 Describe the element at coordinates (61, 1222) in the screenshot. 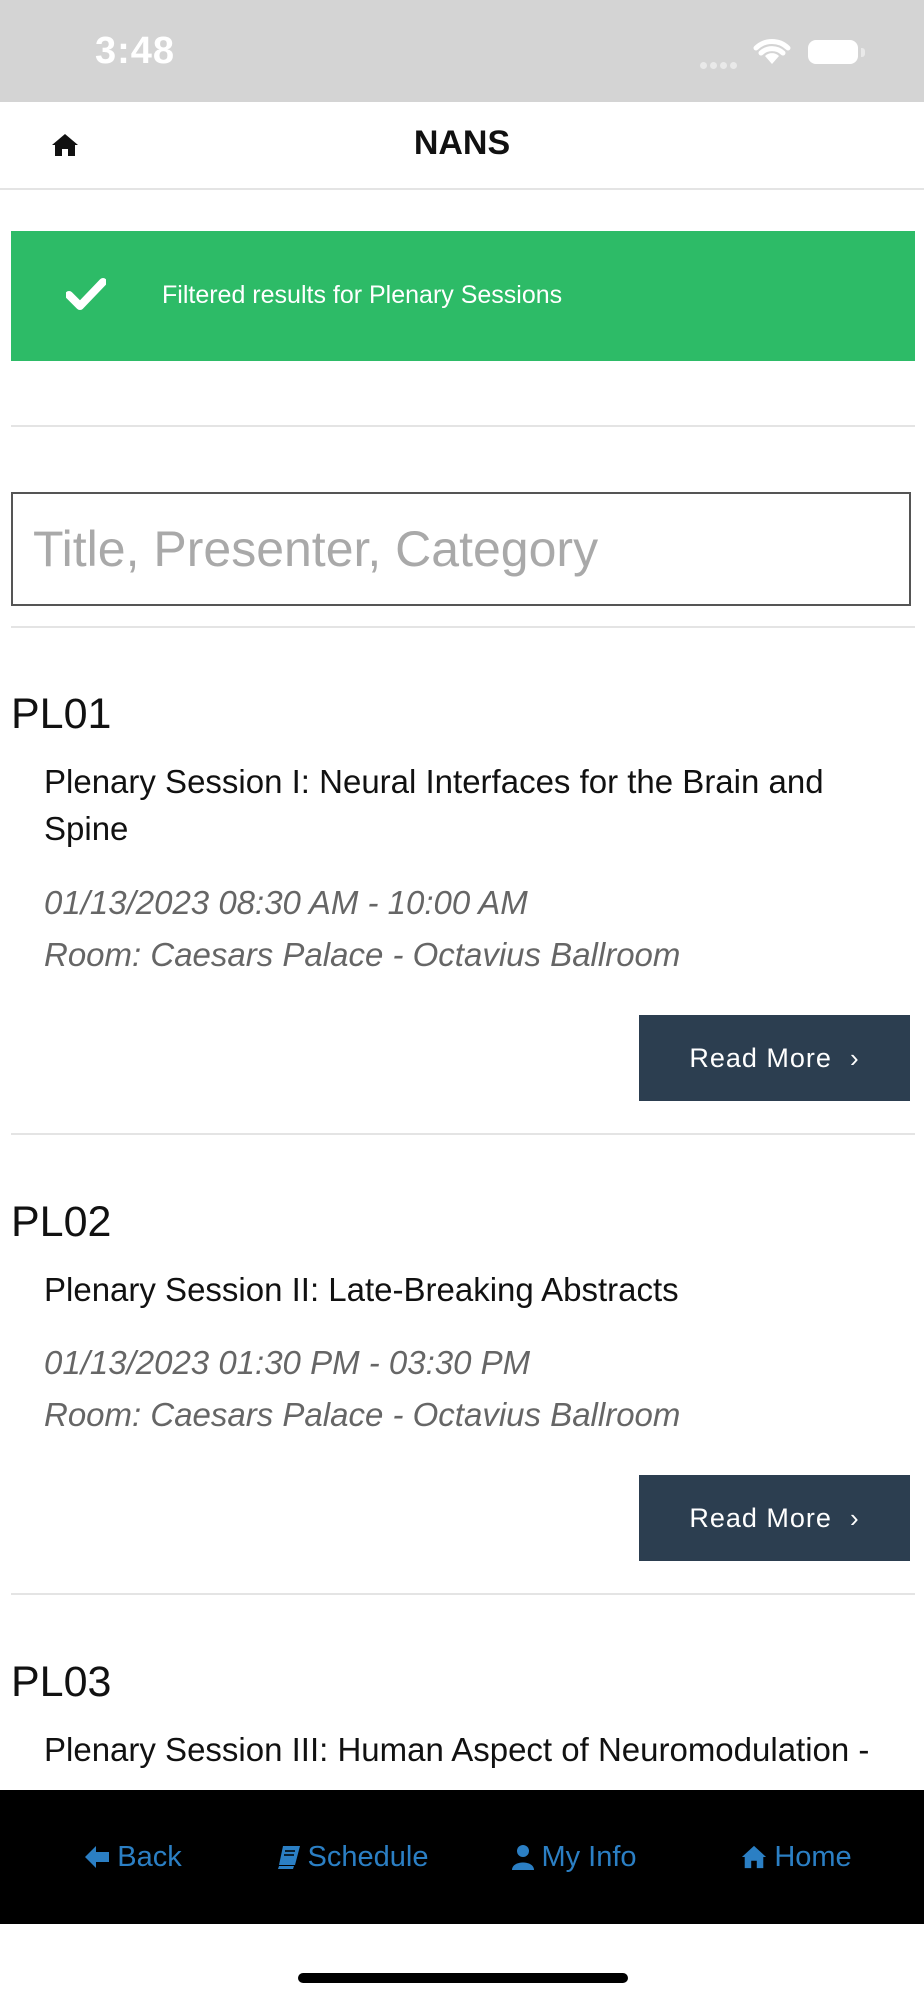

I see `session-code: PL02` at that location.